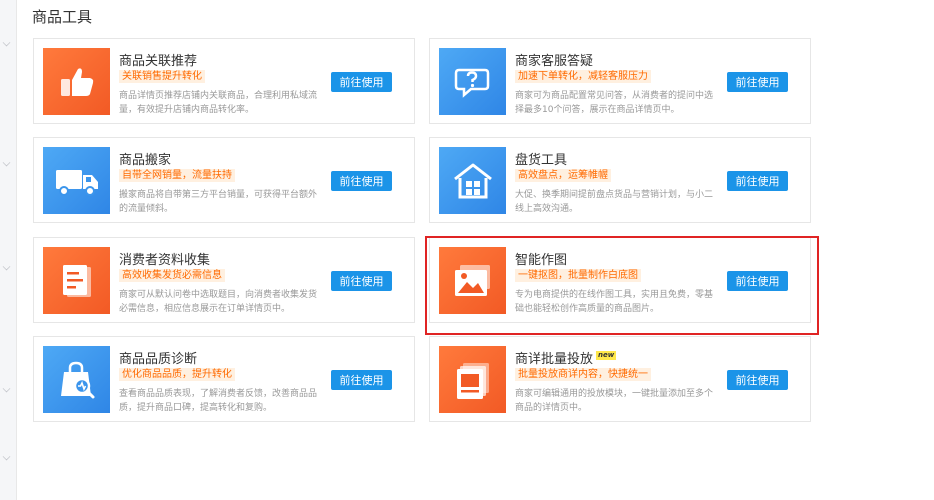 This screenshot has height=500, width=934. What do you see at coordinates (177, 374) in the screenshot?
I see `tool-tag: 优化商品品质，提升转化` at bounding box center [177, 374].